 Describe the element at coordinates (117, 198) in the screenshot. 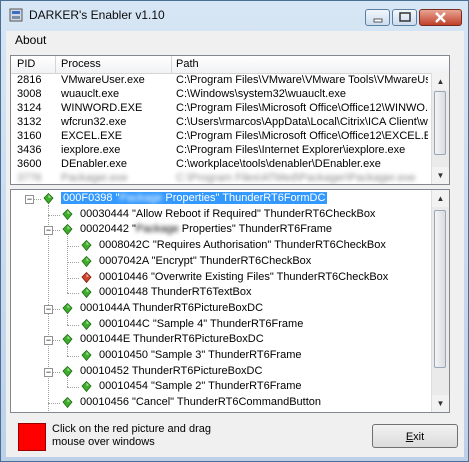

I see `caption-prefix: "` at that location.